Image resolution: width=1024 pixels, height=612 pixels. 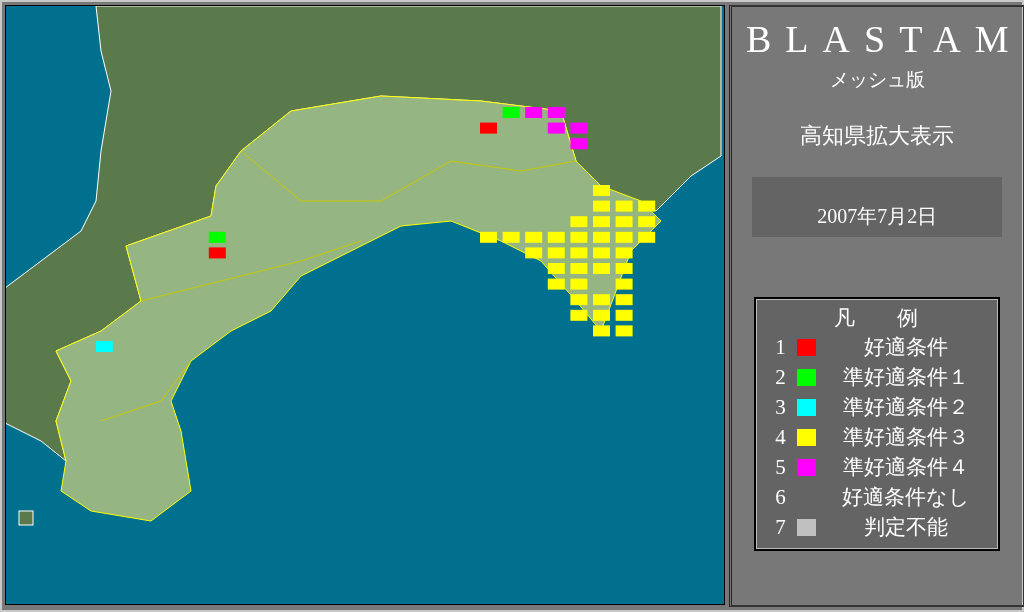 I want to click on legend-title: 凡 例, so click(x=876, y=318).